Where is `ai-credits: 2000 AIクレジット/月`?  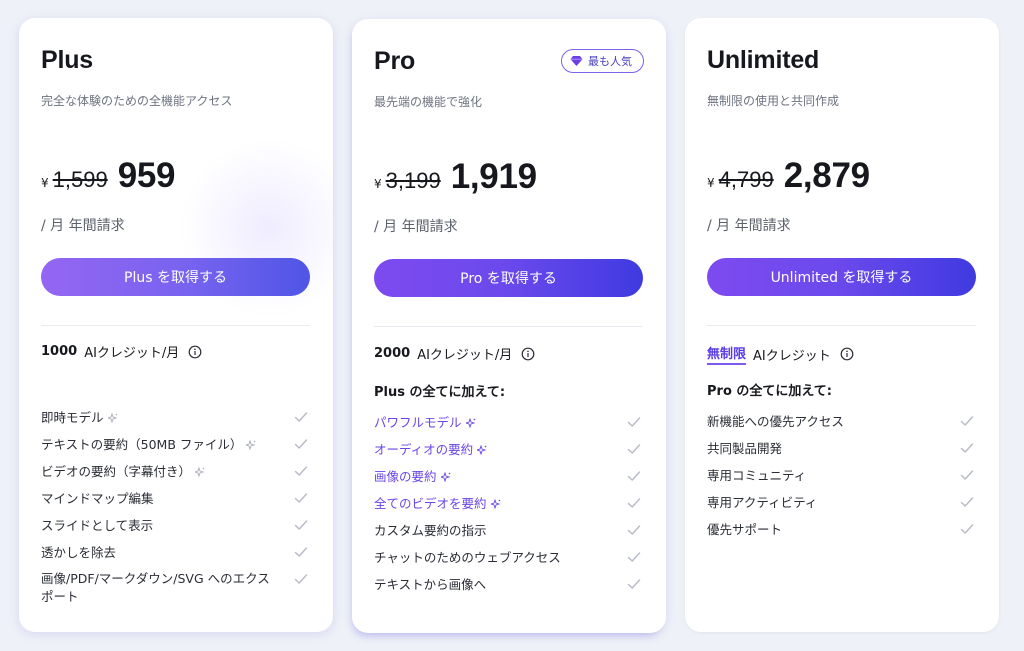
ai-credits: 2000 AIクレジット/月 is located at coordinates (454, 353).